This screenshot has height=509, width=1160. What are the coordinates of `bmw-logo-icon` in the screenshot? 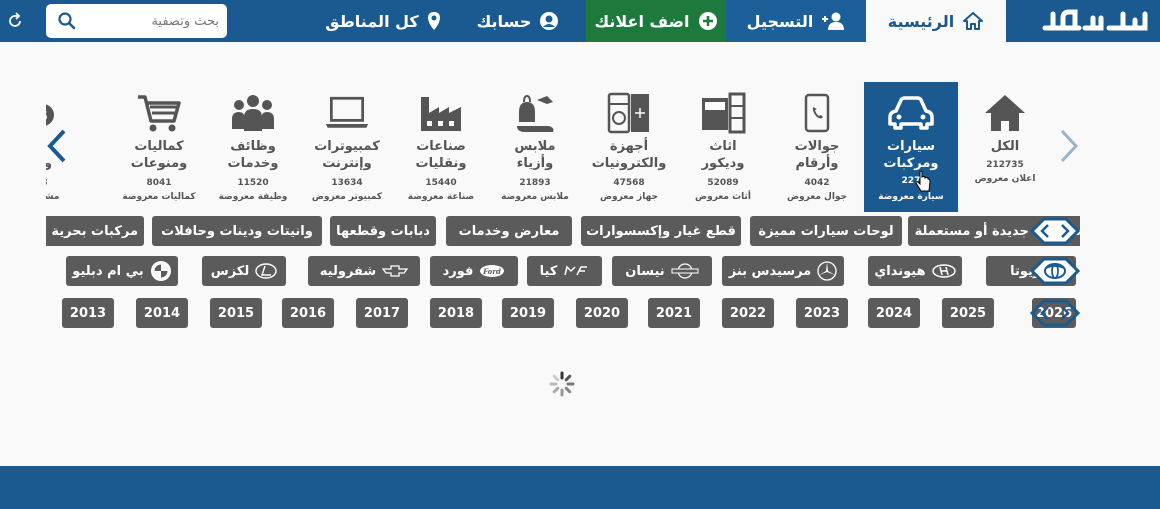 It's located at (160, 271).